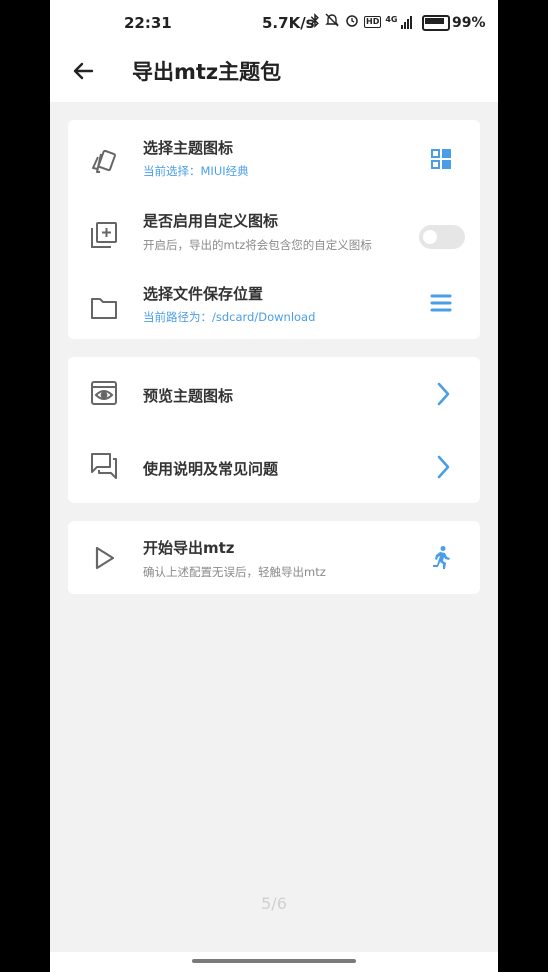  What do you see at coordinates (207, 72) in the screenshot?
I see `page-title: 导出mtz主题包` at bounding box center [207, 72].